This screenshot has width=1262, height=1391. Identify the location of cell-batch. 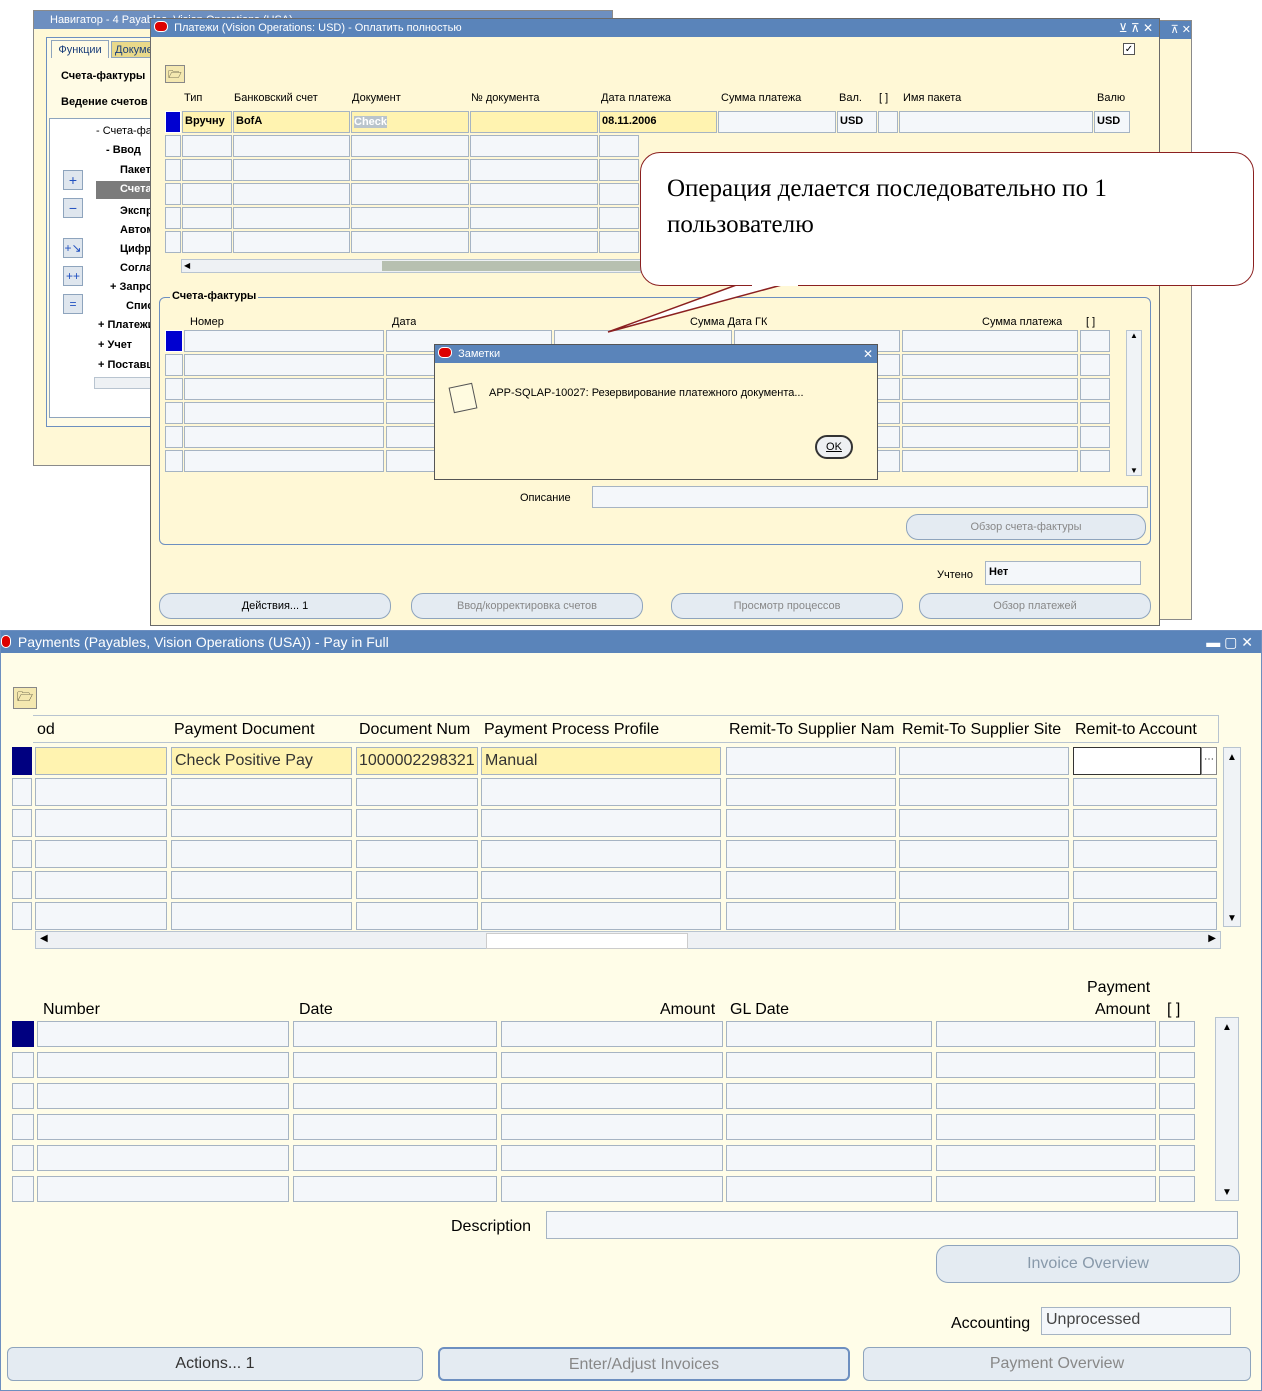
(996, 122).